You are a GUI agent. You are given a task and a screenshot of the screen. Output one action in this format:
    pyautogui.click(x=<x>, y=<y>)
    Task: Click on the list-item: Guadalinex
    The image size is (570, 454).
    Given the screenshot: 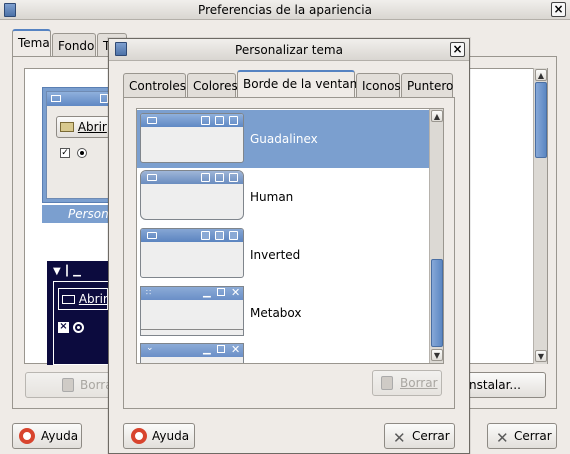 What is the action you would take?
    pyautogui.click(x=283, y=139)
    